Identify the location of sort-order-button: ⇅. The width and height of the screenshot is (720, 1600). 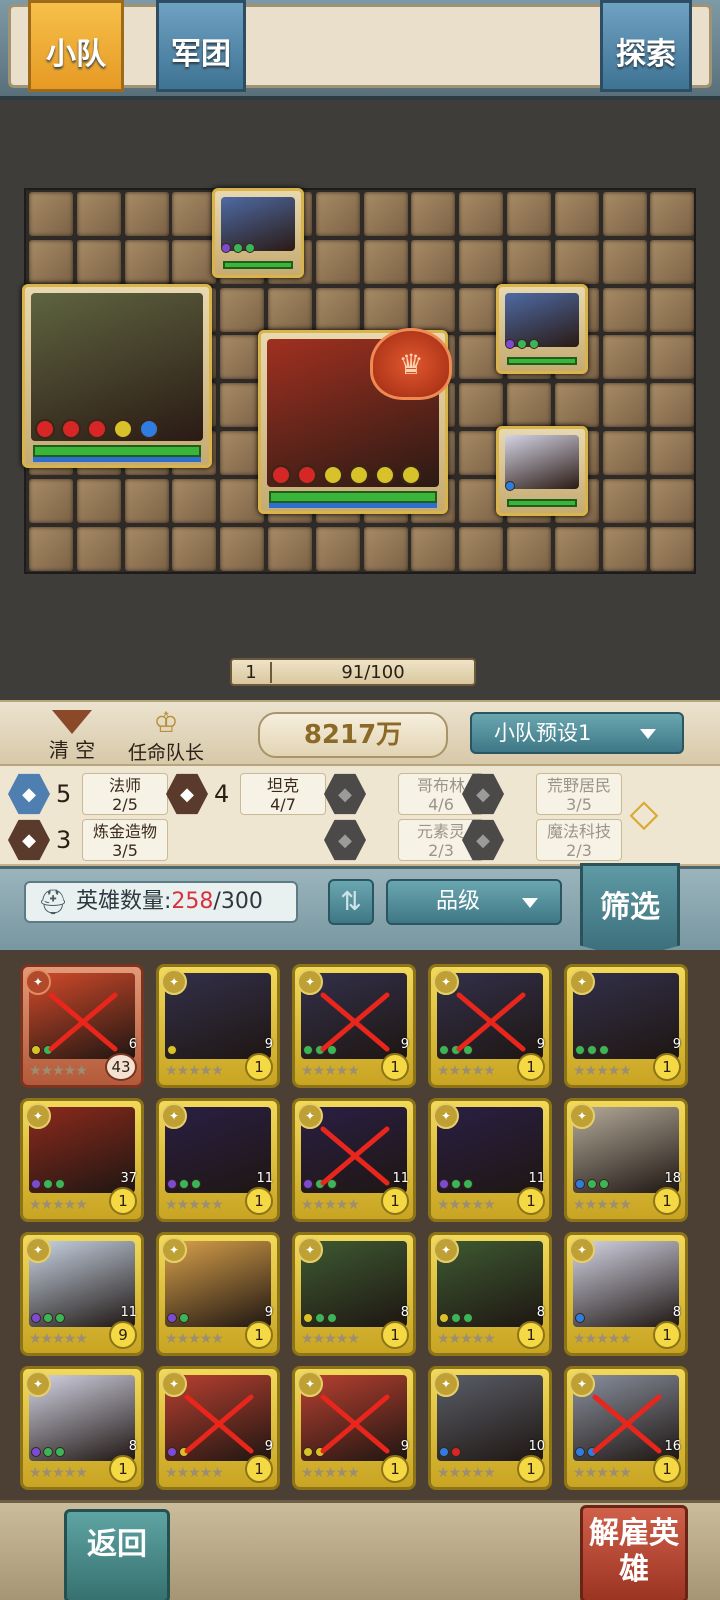
(351, 902).